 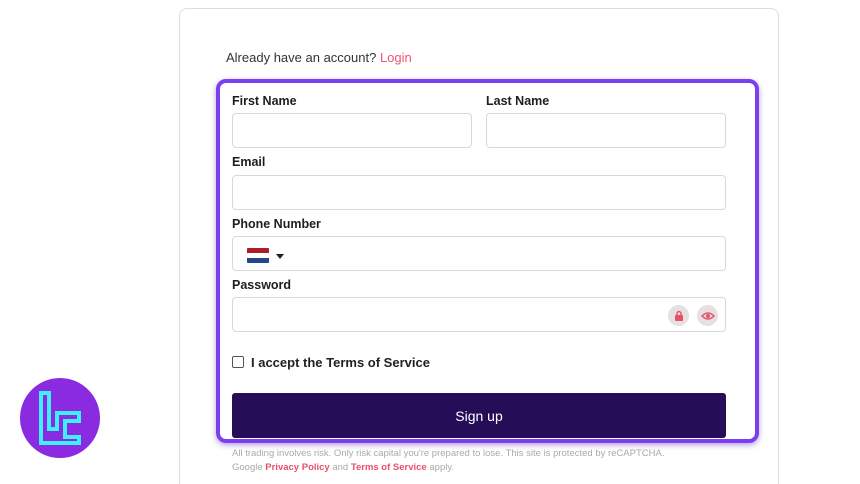 What do you see at coordinates (297, 467) in the screenshot?
I see `privacy-policy-link: Privacy Policy` at bounding box center [297, 467].